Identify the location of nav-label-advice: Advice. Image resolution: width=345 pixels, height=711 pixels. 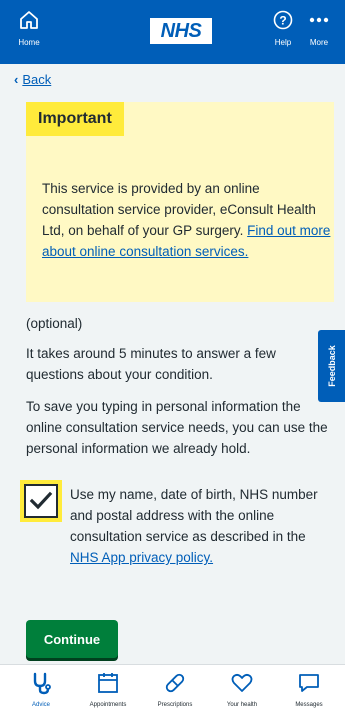
(40, 705).